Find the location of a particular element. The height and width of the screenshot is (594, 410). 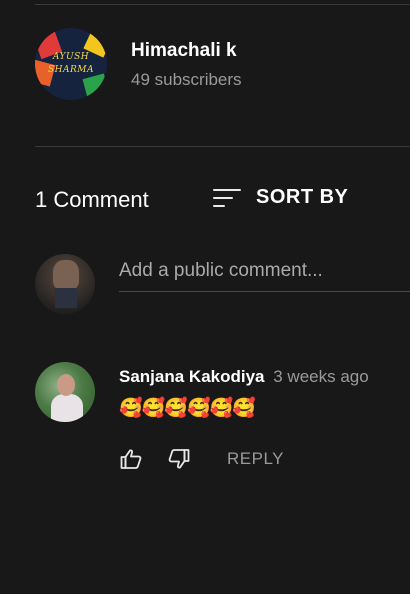

comment-text: 🥰🥰🥰🥰🥰🥰 is located at coordinates (187, 408).